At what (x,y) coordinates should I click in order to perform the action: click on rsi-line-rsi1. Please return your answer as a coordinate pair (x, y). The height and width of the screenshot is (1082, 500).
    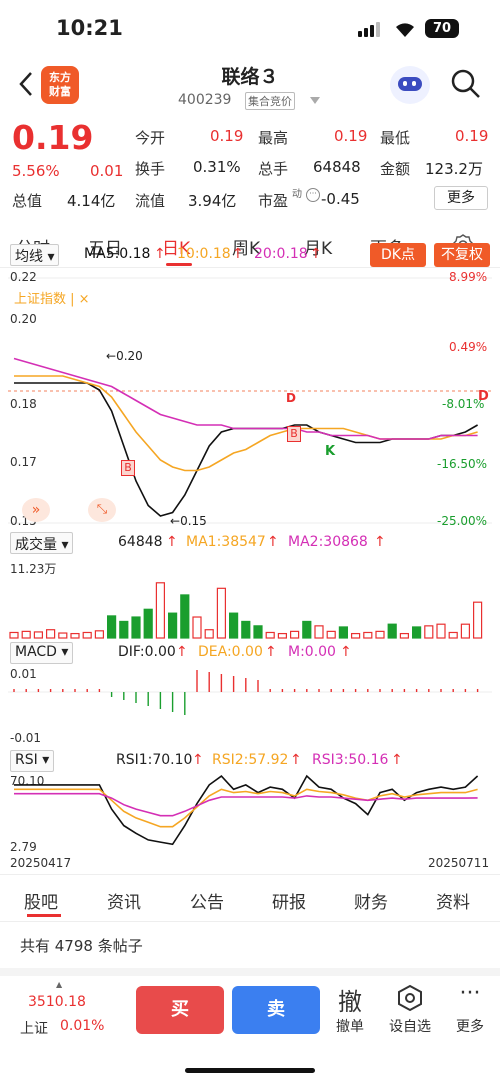
    Looking at the image, I should click on (246, 810).